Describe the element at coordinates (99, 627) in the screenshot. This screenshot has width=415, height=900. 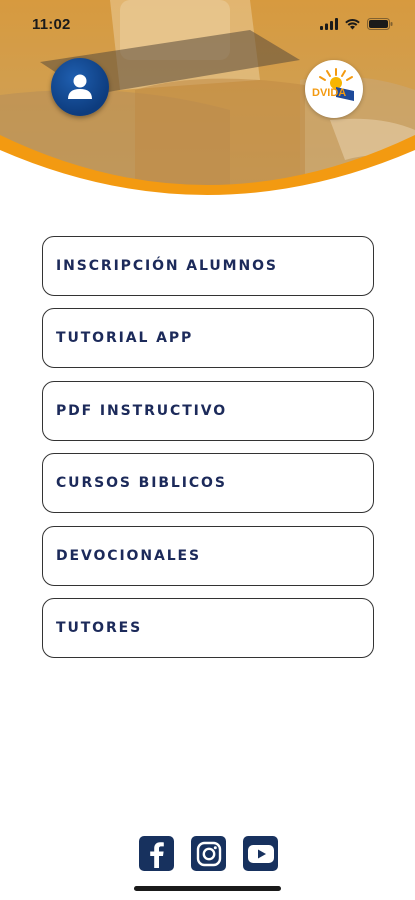
I see `menu-button-label: TUTORES` at that location.